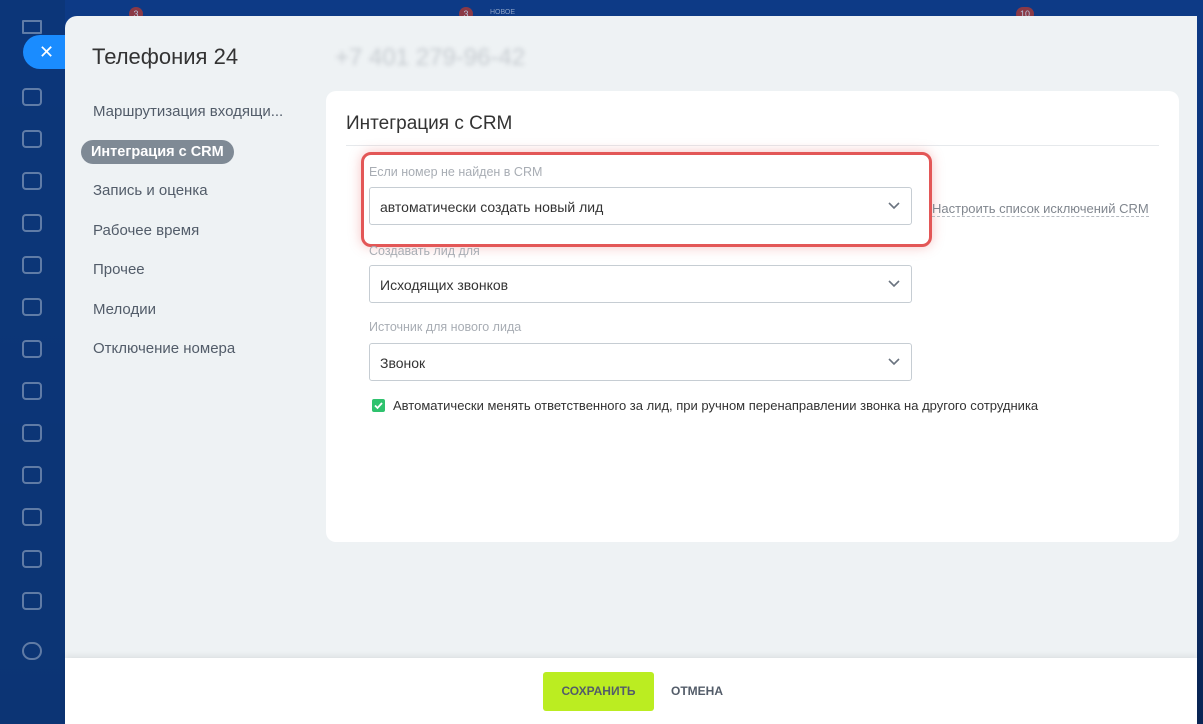 This screenshot has width=1203, height=724. What do you see at coordinates (157, 151) in the screenshot?
I see `menu-item-label: Интеграция с CRM` at bounding box center [157, 151].